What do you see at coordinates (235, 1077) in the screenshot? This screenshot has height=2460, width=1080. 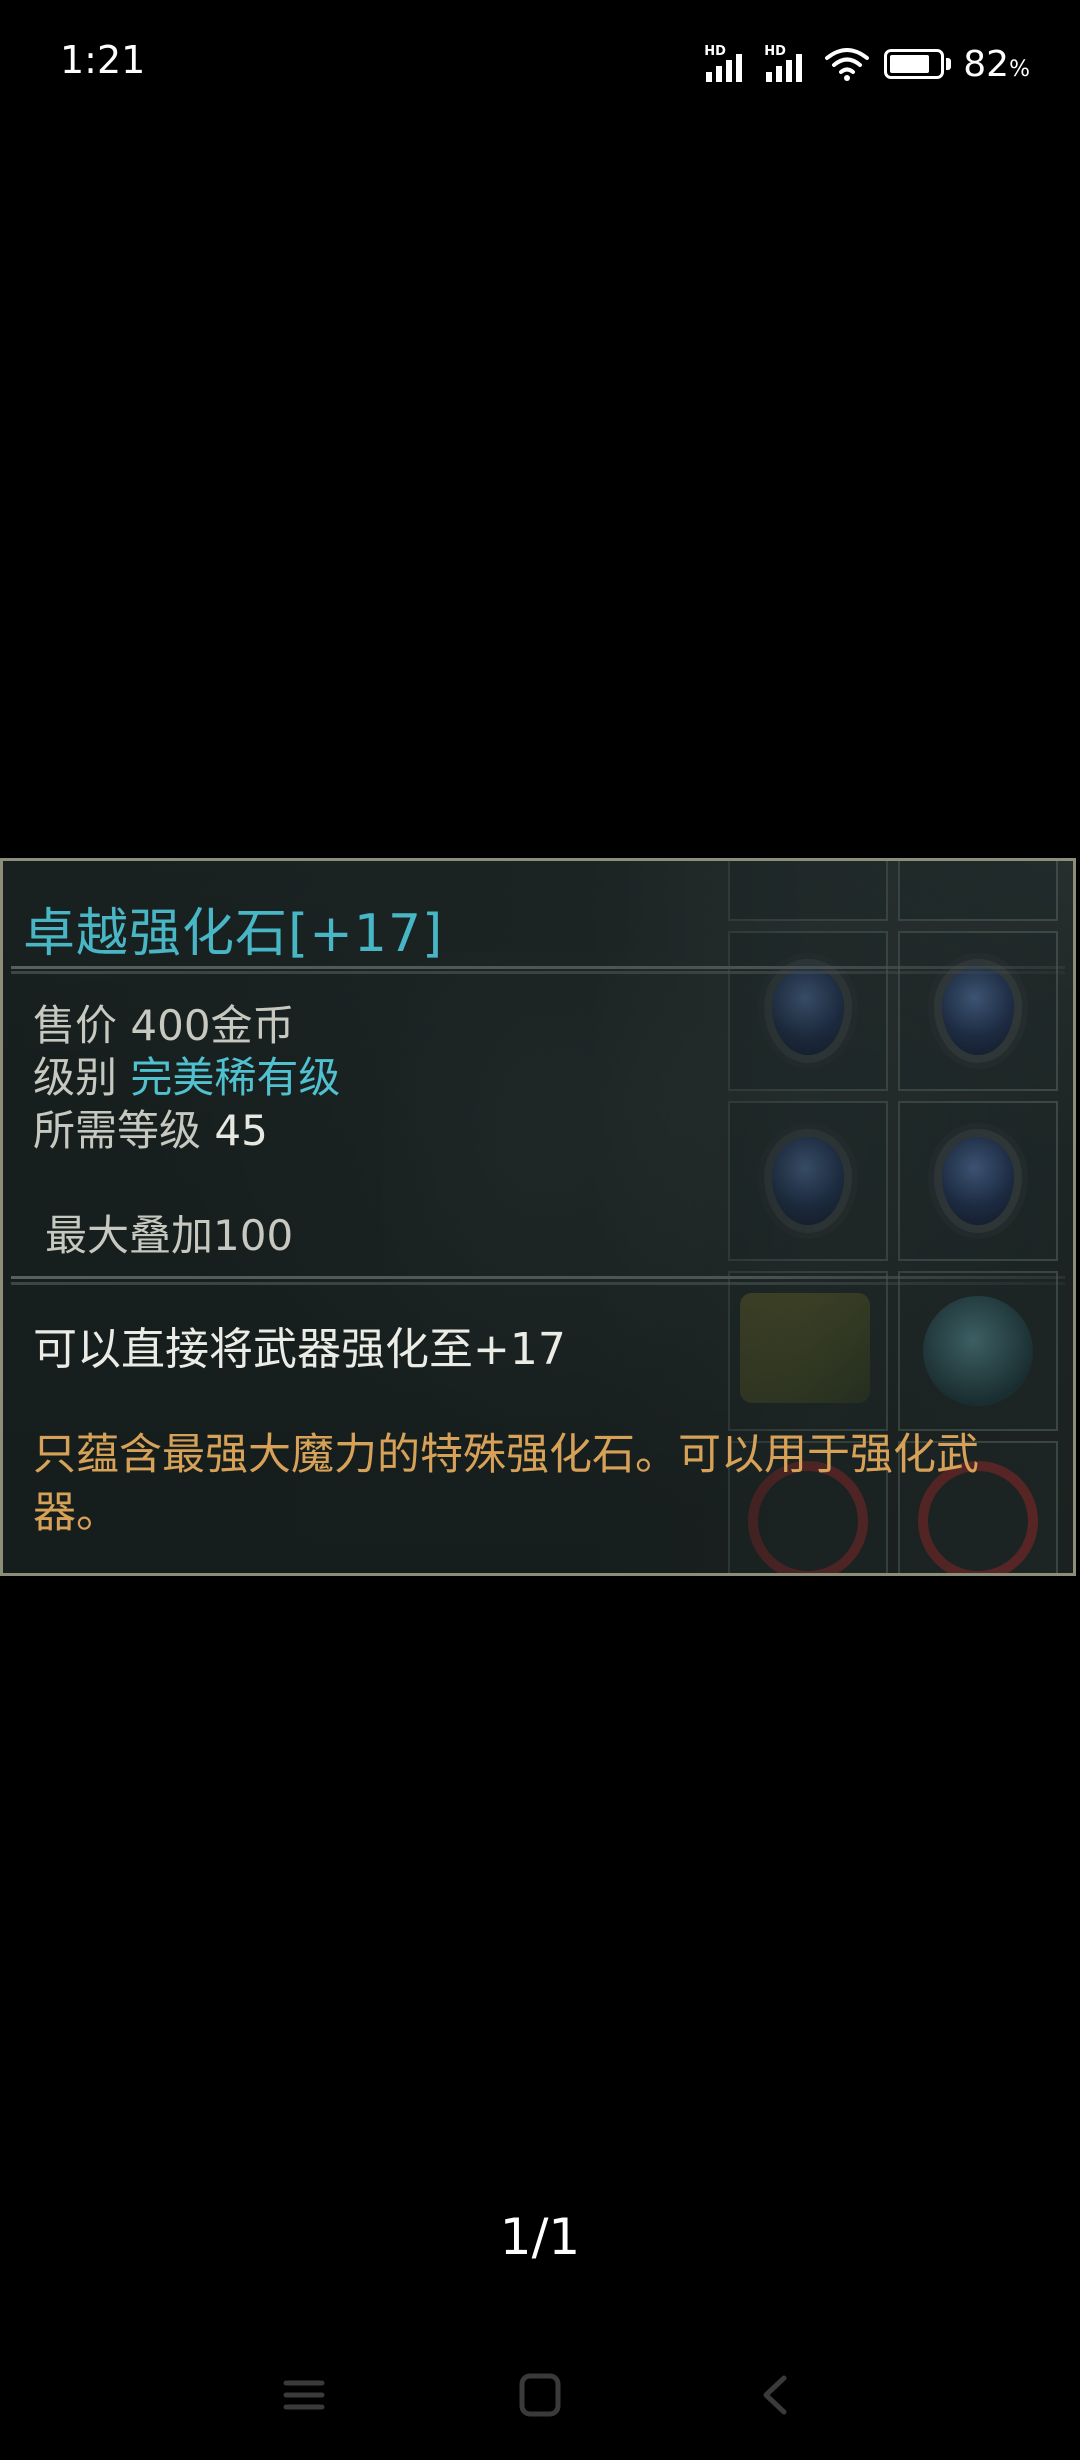 I see `grade-value: 完美稀有级` at bounding box center [235, 1077].